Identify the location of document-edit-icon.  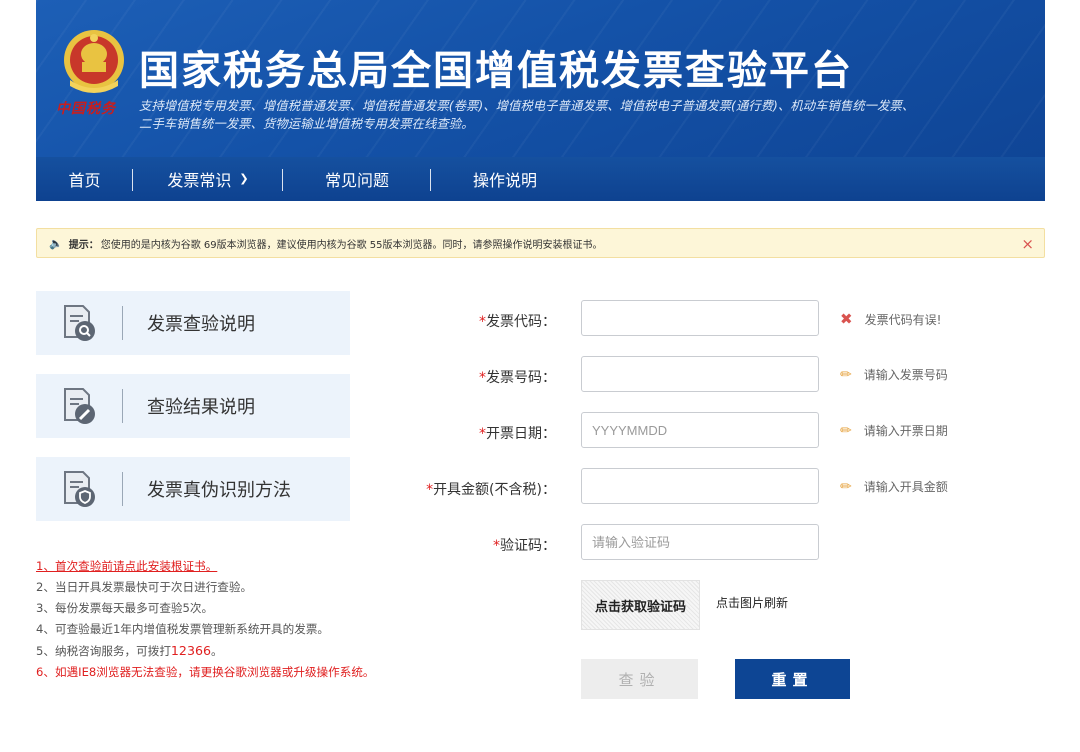
(79, 406).